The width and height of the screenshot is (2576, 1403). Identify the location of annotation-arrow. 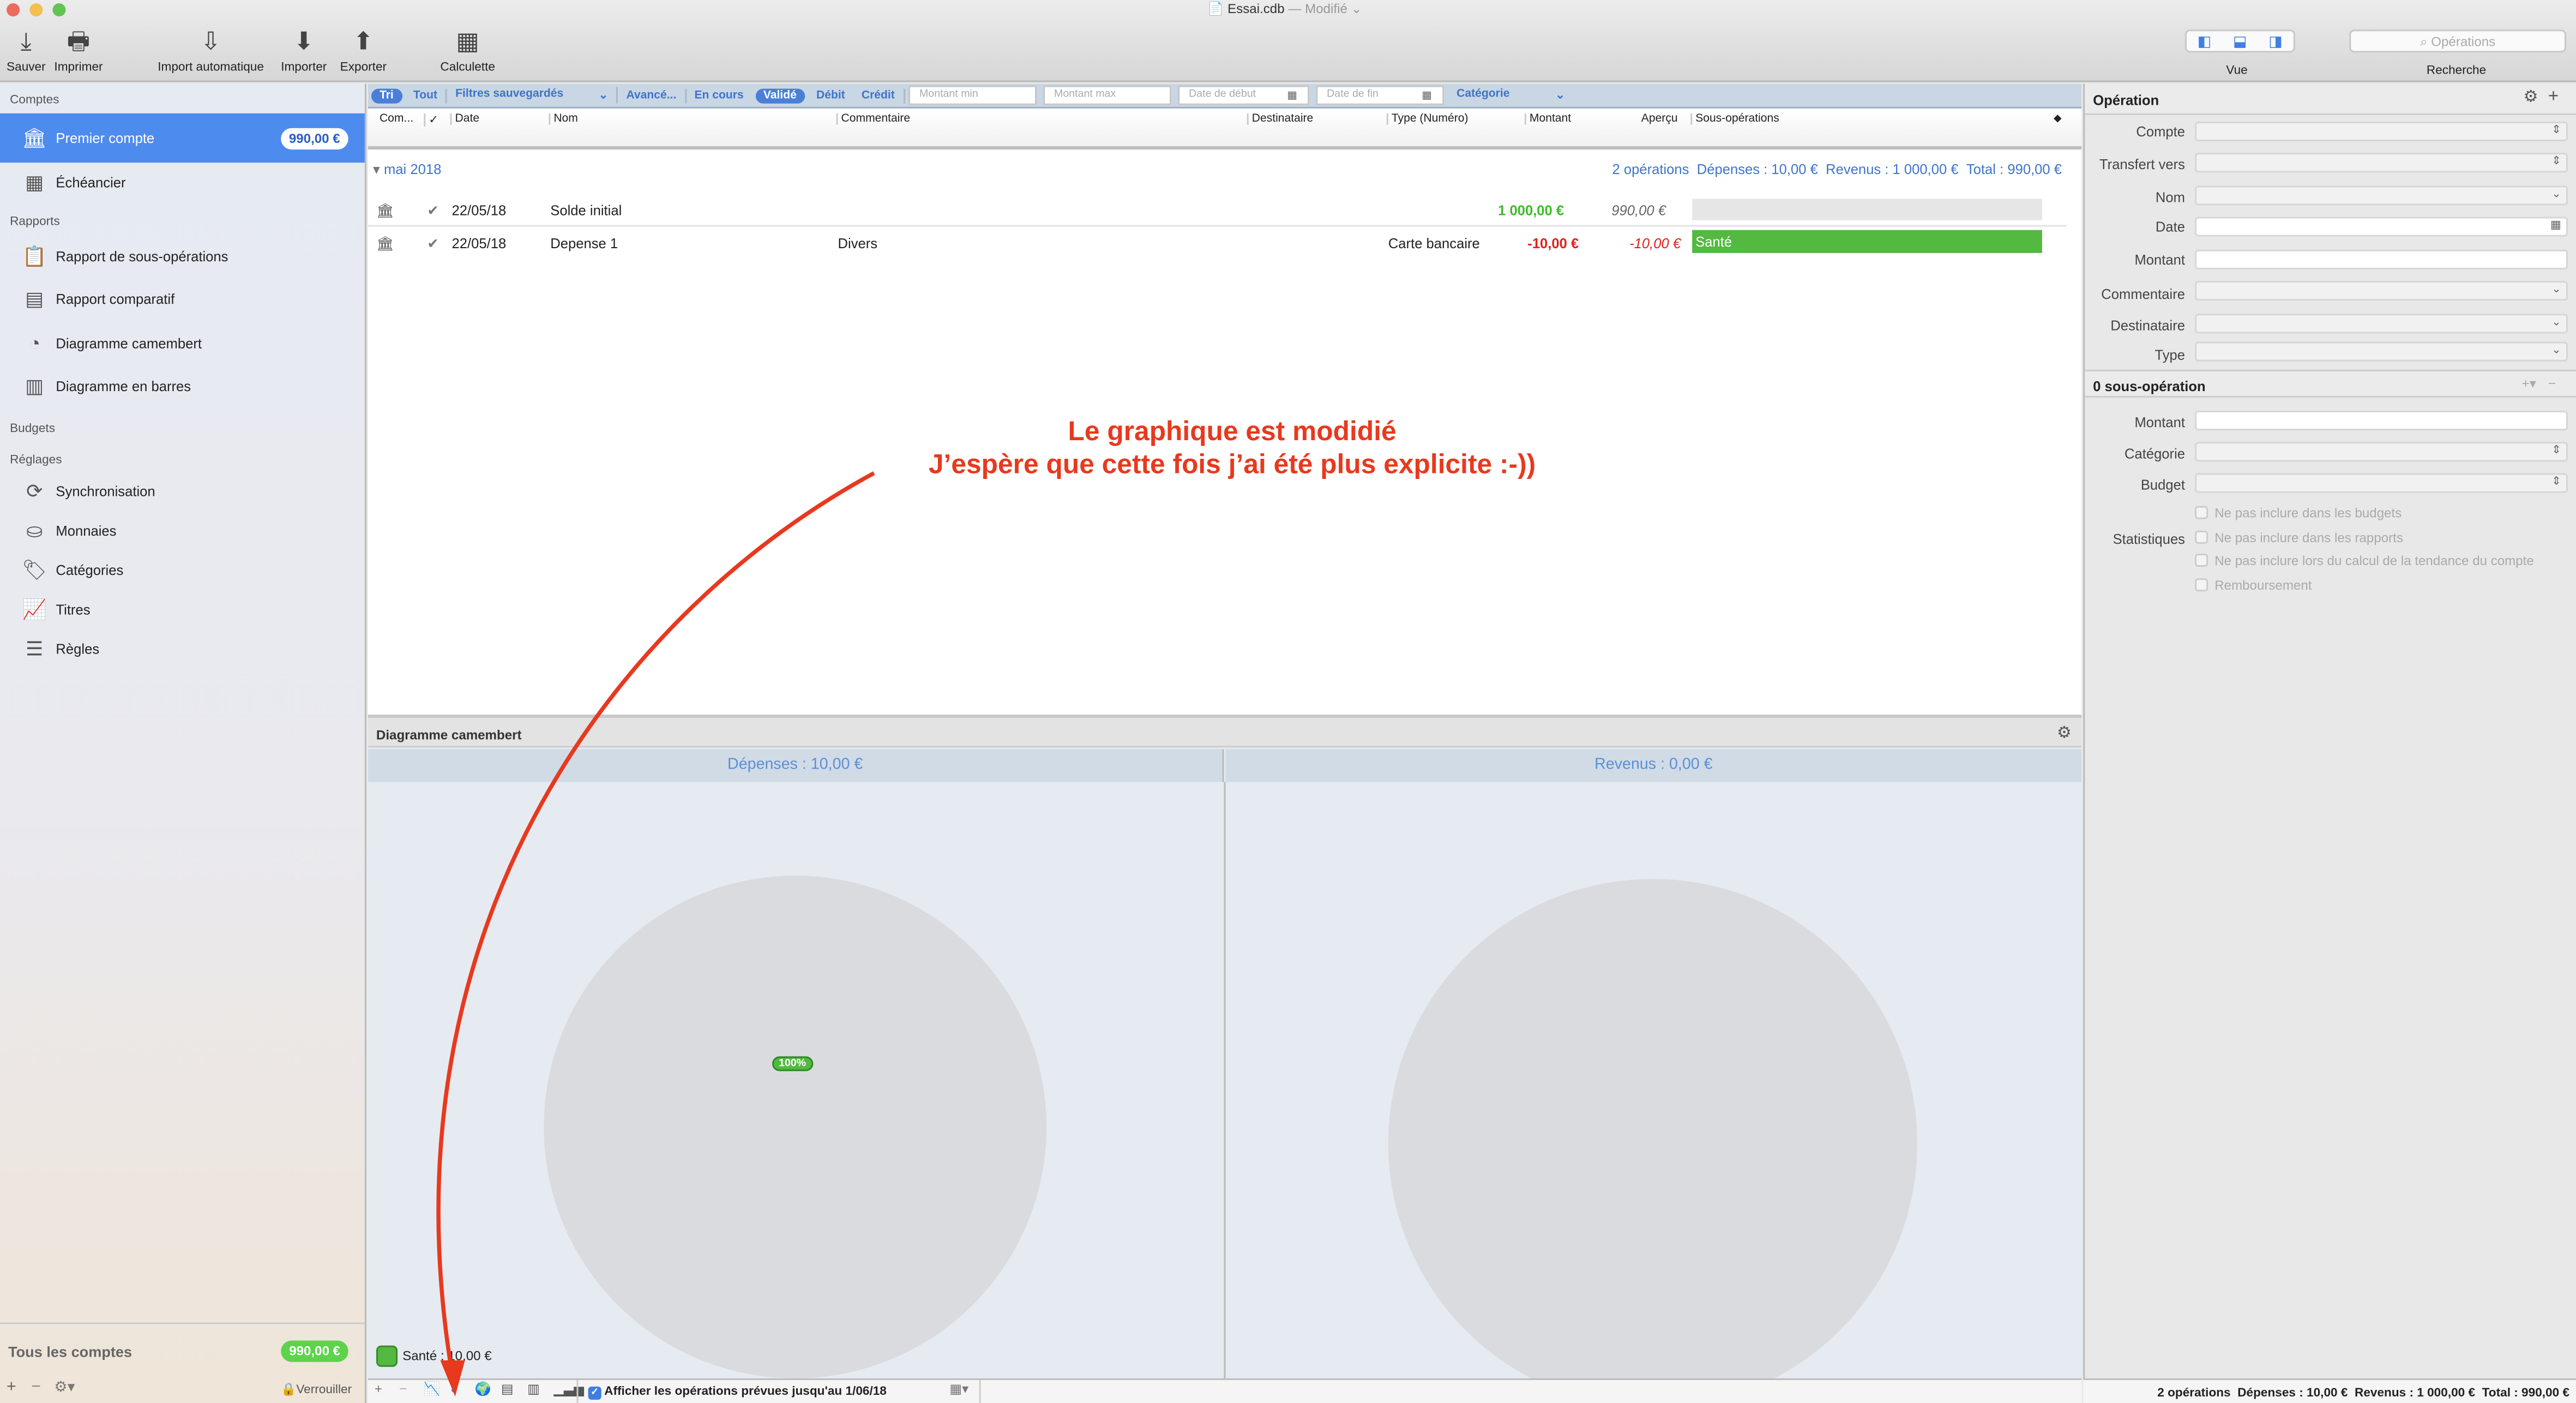
(655, 933).